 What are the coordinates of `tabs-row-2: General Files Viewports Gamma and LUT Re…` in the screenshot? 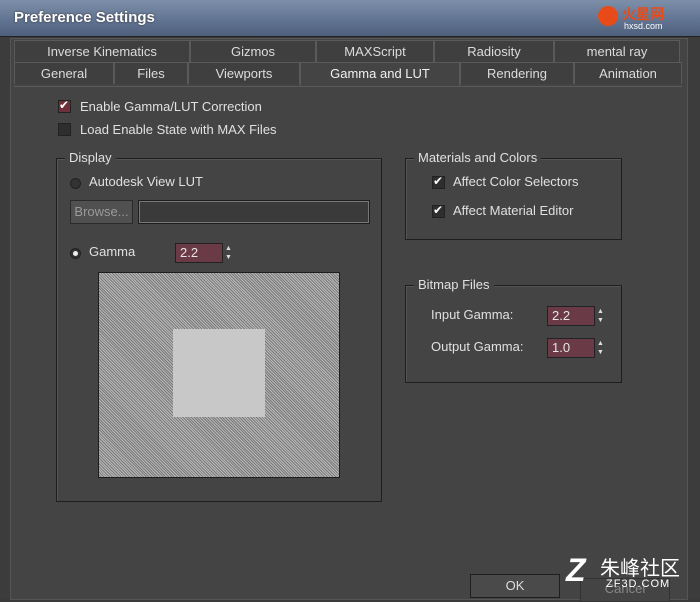 It's located at (348, 74).